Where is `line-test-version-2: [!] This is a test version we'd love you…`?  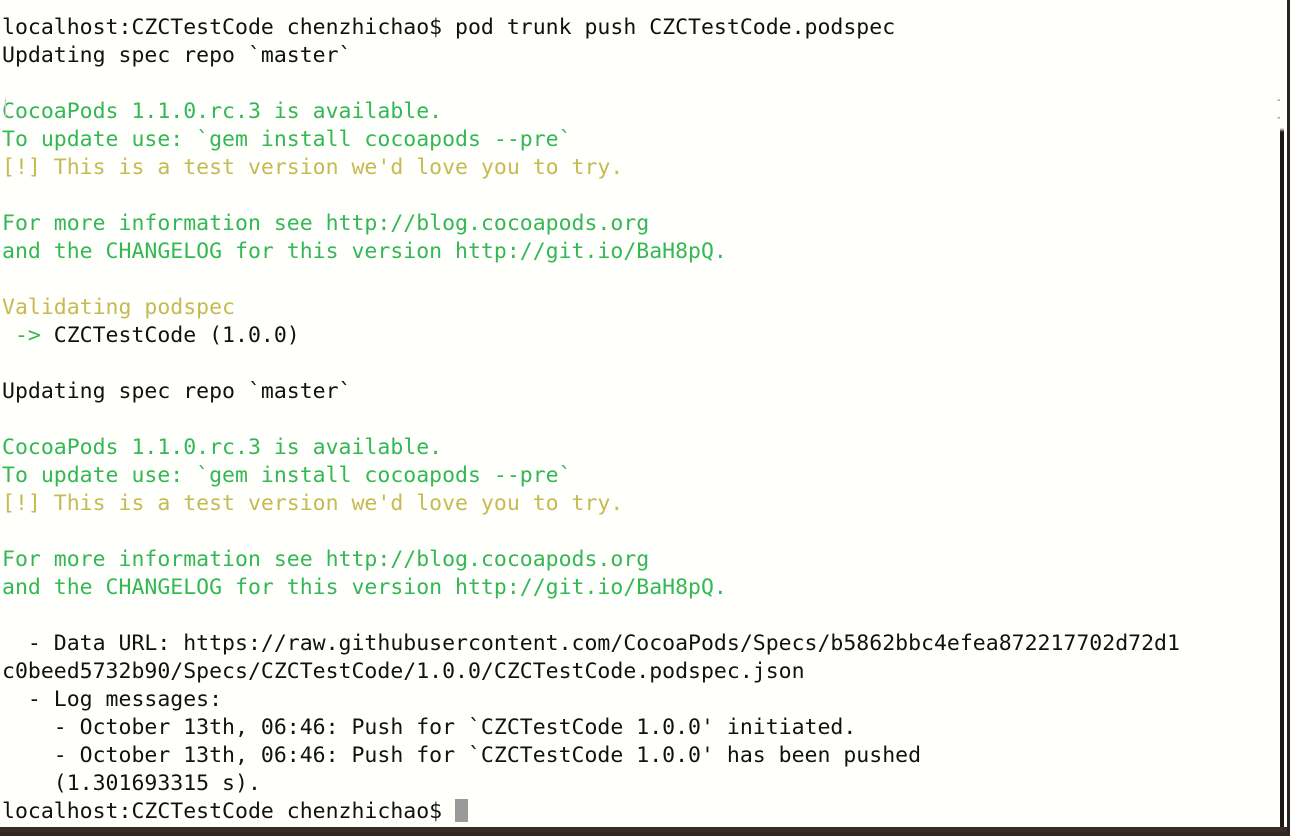 line-test-version-2: [!] This is a test version we'd love you… is located at coordinates (642, 504).